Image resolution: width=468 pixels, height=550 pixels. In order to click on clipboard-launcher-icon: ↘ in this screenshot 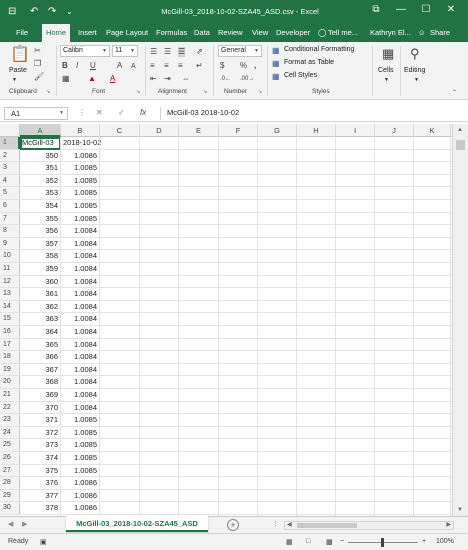, I will do `click(48, 92)`.